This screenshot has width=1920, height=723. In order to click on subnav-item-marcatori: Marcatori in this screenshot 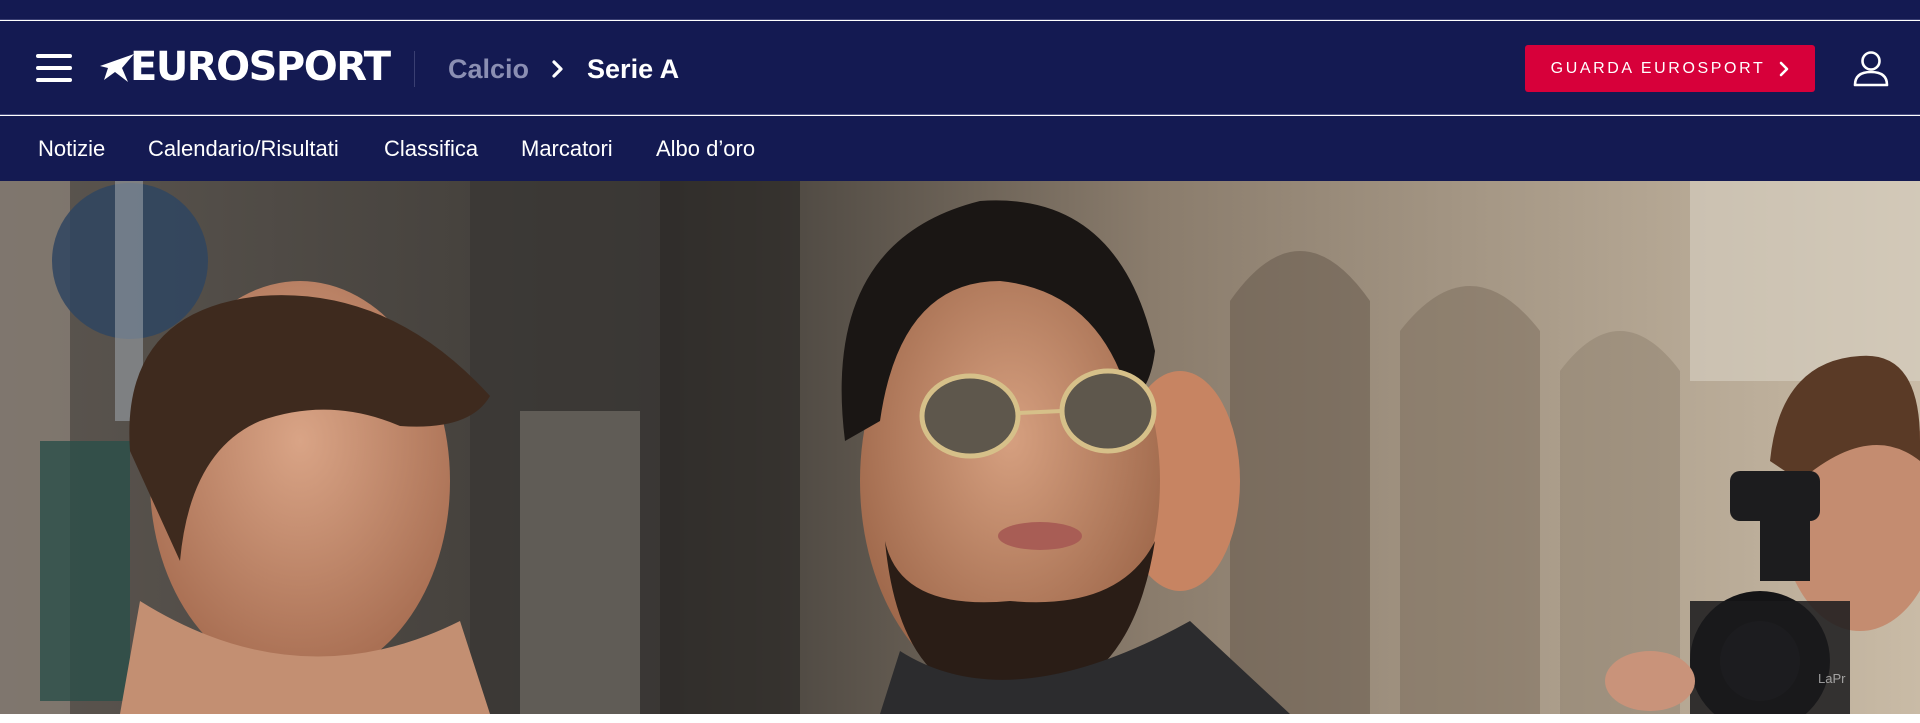, I will do `click(567, 149)`.